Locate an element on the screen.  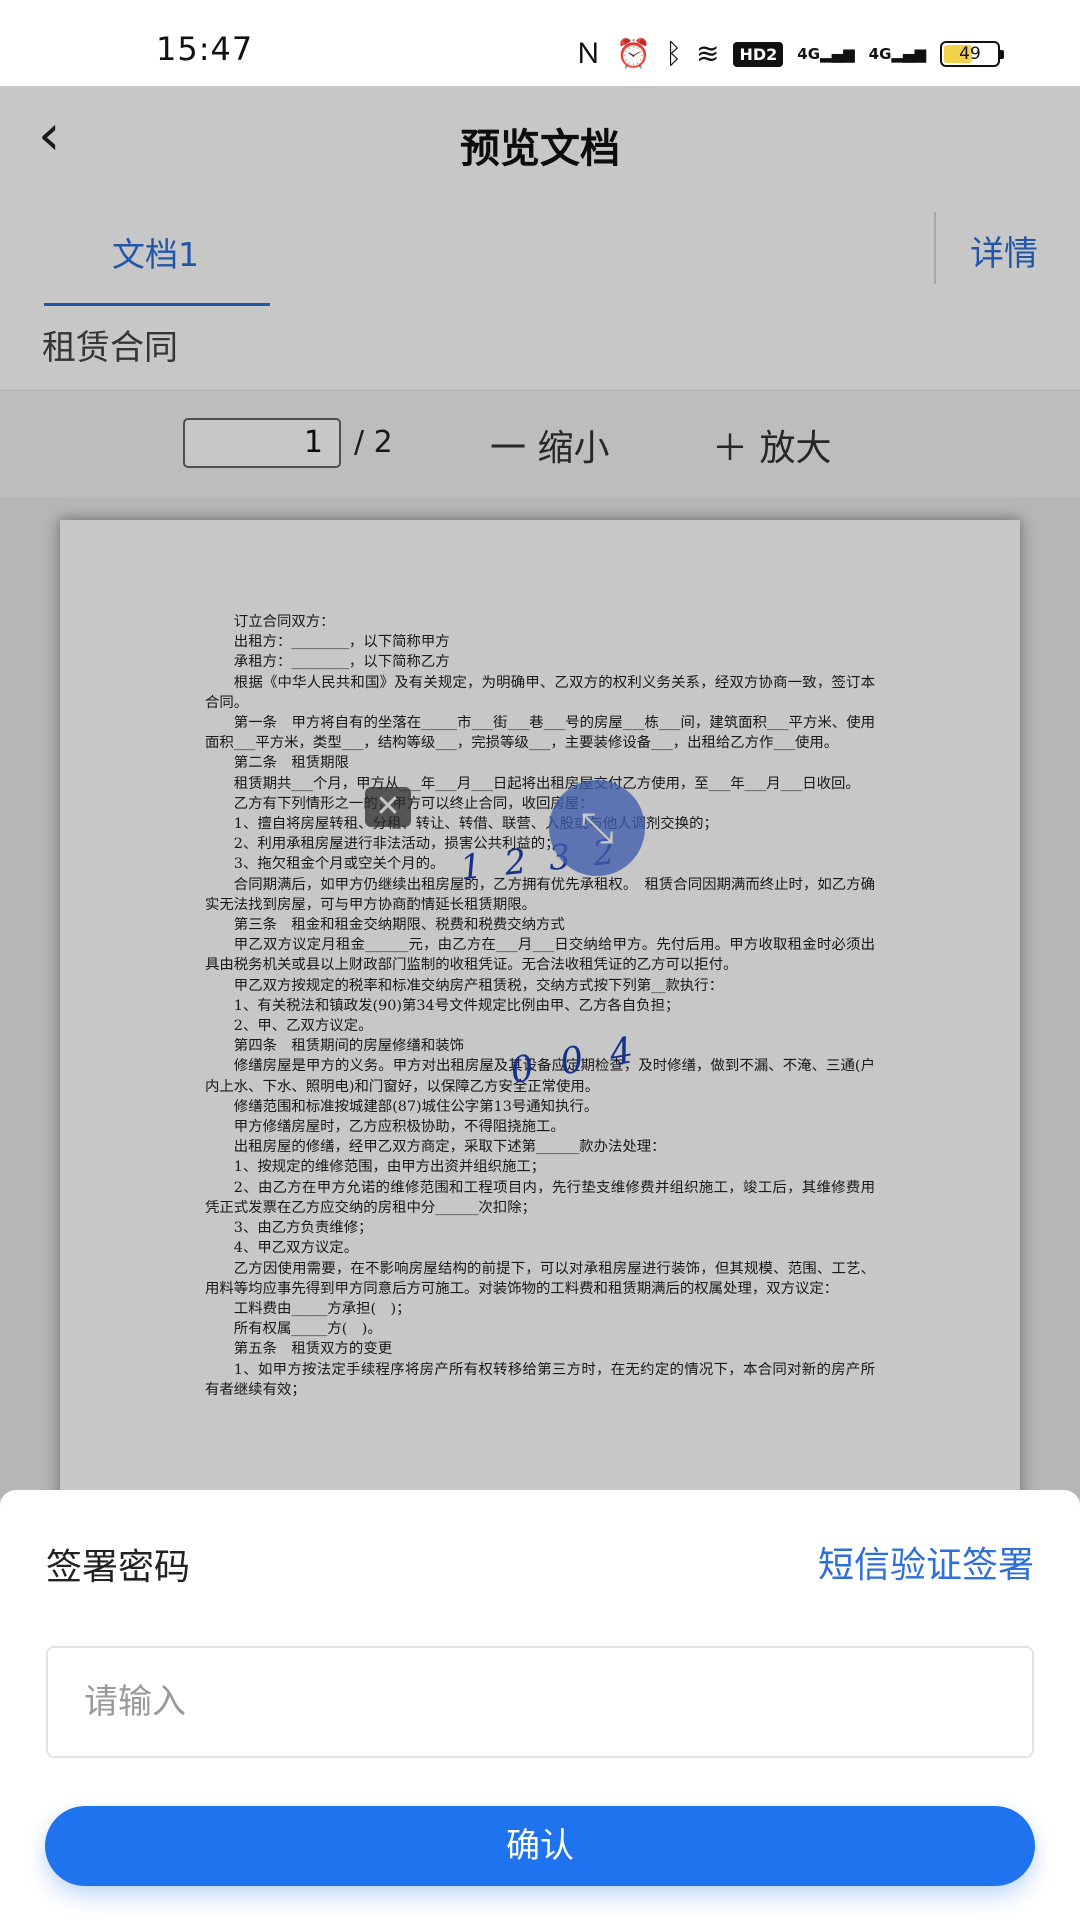
wifi-icon: ≋ is located at coordinates (708, 53).